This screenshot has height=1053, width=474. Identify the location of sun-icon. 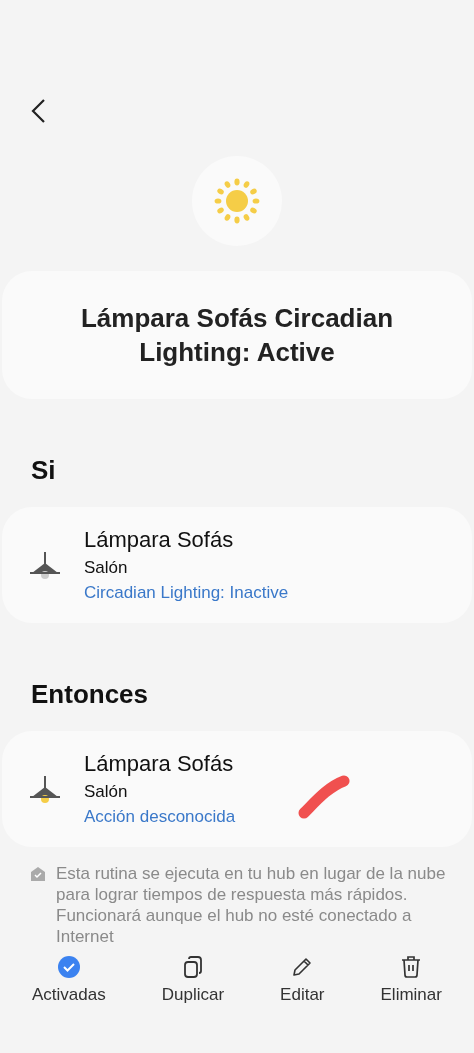
(237, 201).